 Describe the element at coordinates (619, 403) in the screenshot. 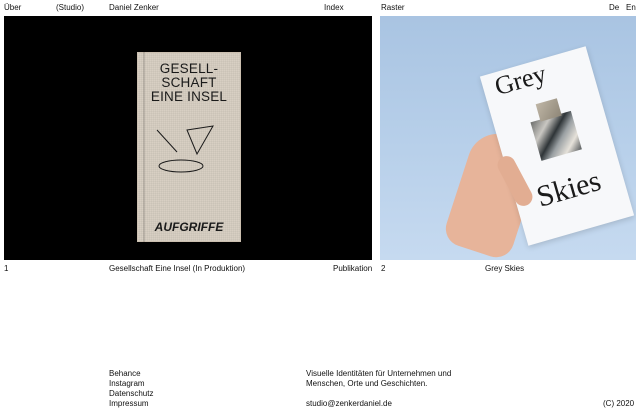

I see `footer-copyright: (C) 2020` at that location.